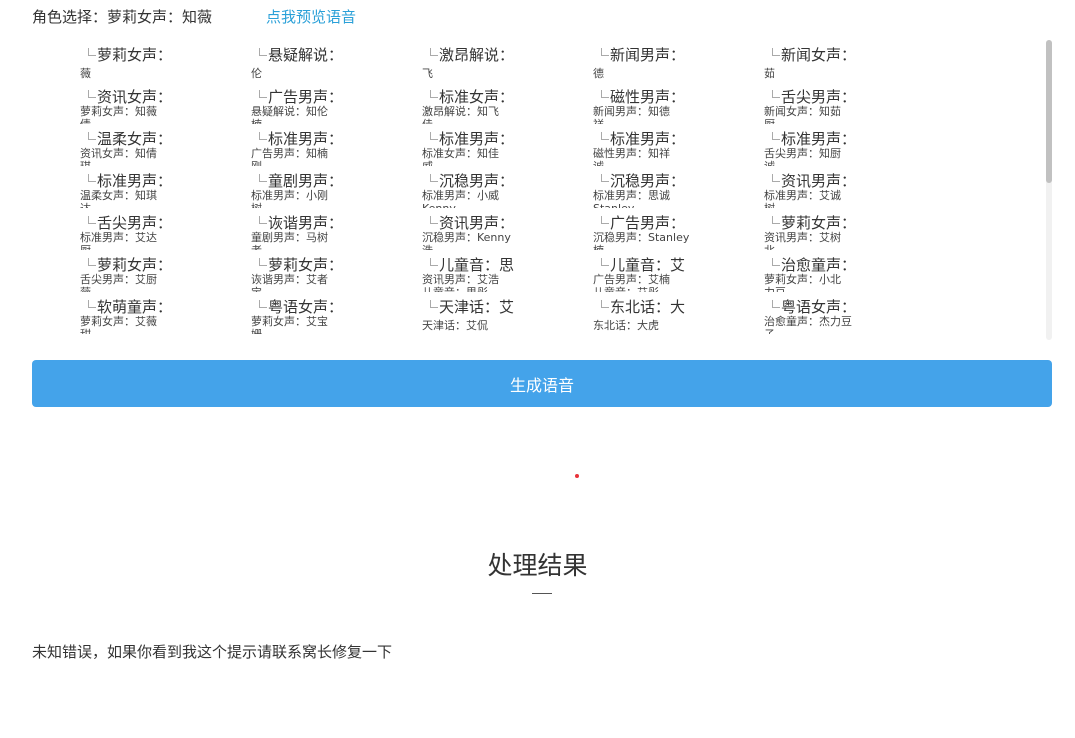 Image resolution: width=1075 pixels, height=738 pixels. I want to click on voice-option: 萝莉女声：艾诙谐男声：艾者宝, so click(336, 271).